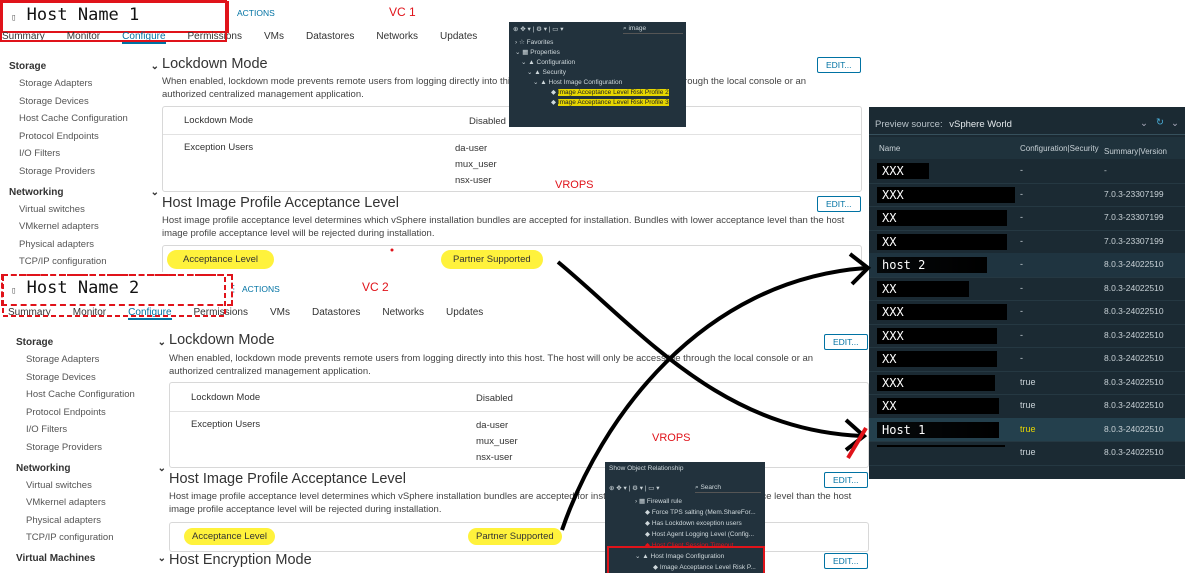 The height and width of the screenshot is (573, 1200). What do you see at coordinates (392, 250) in the screenshot?
I see `annotation-dot` at bounding box center [392, 250].